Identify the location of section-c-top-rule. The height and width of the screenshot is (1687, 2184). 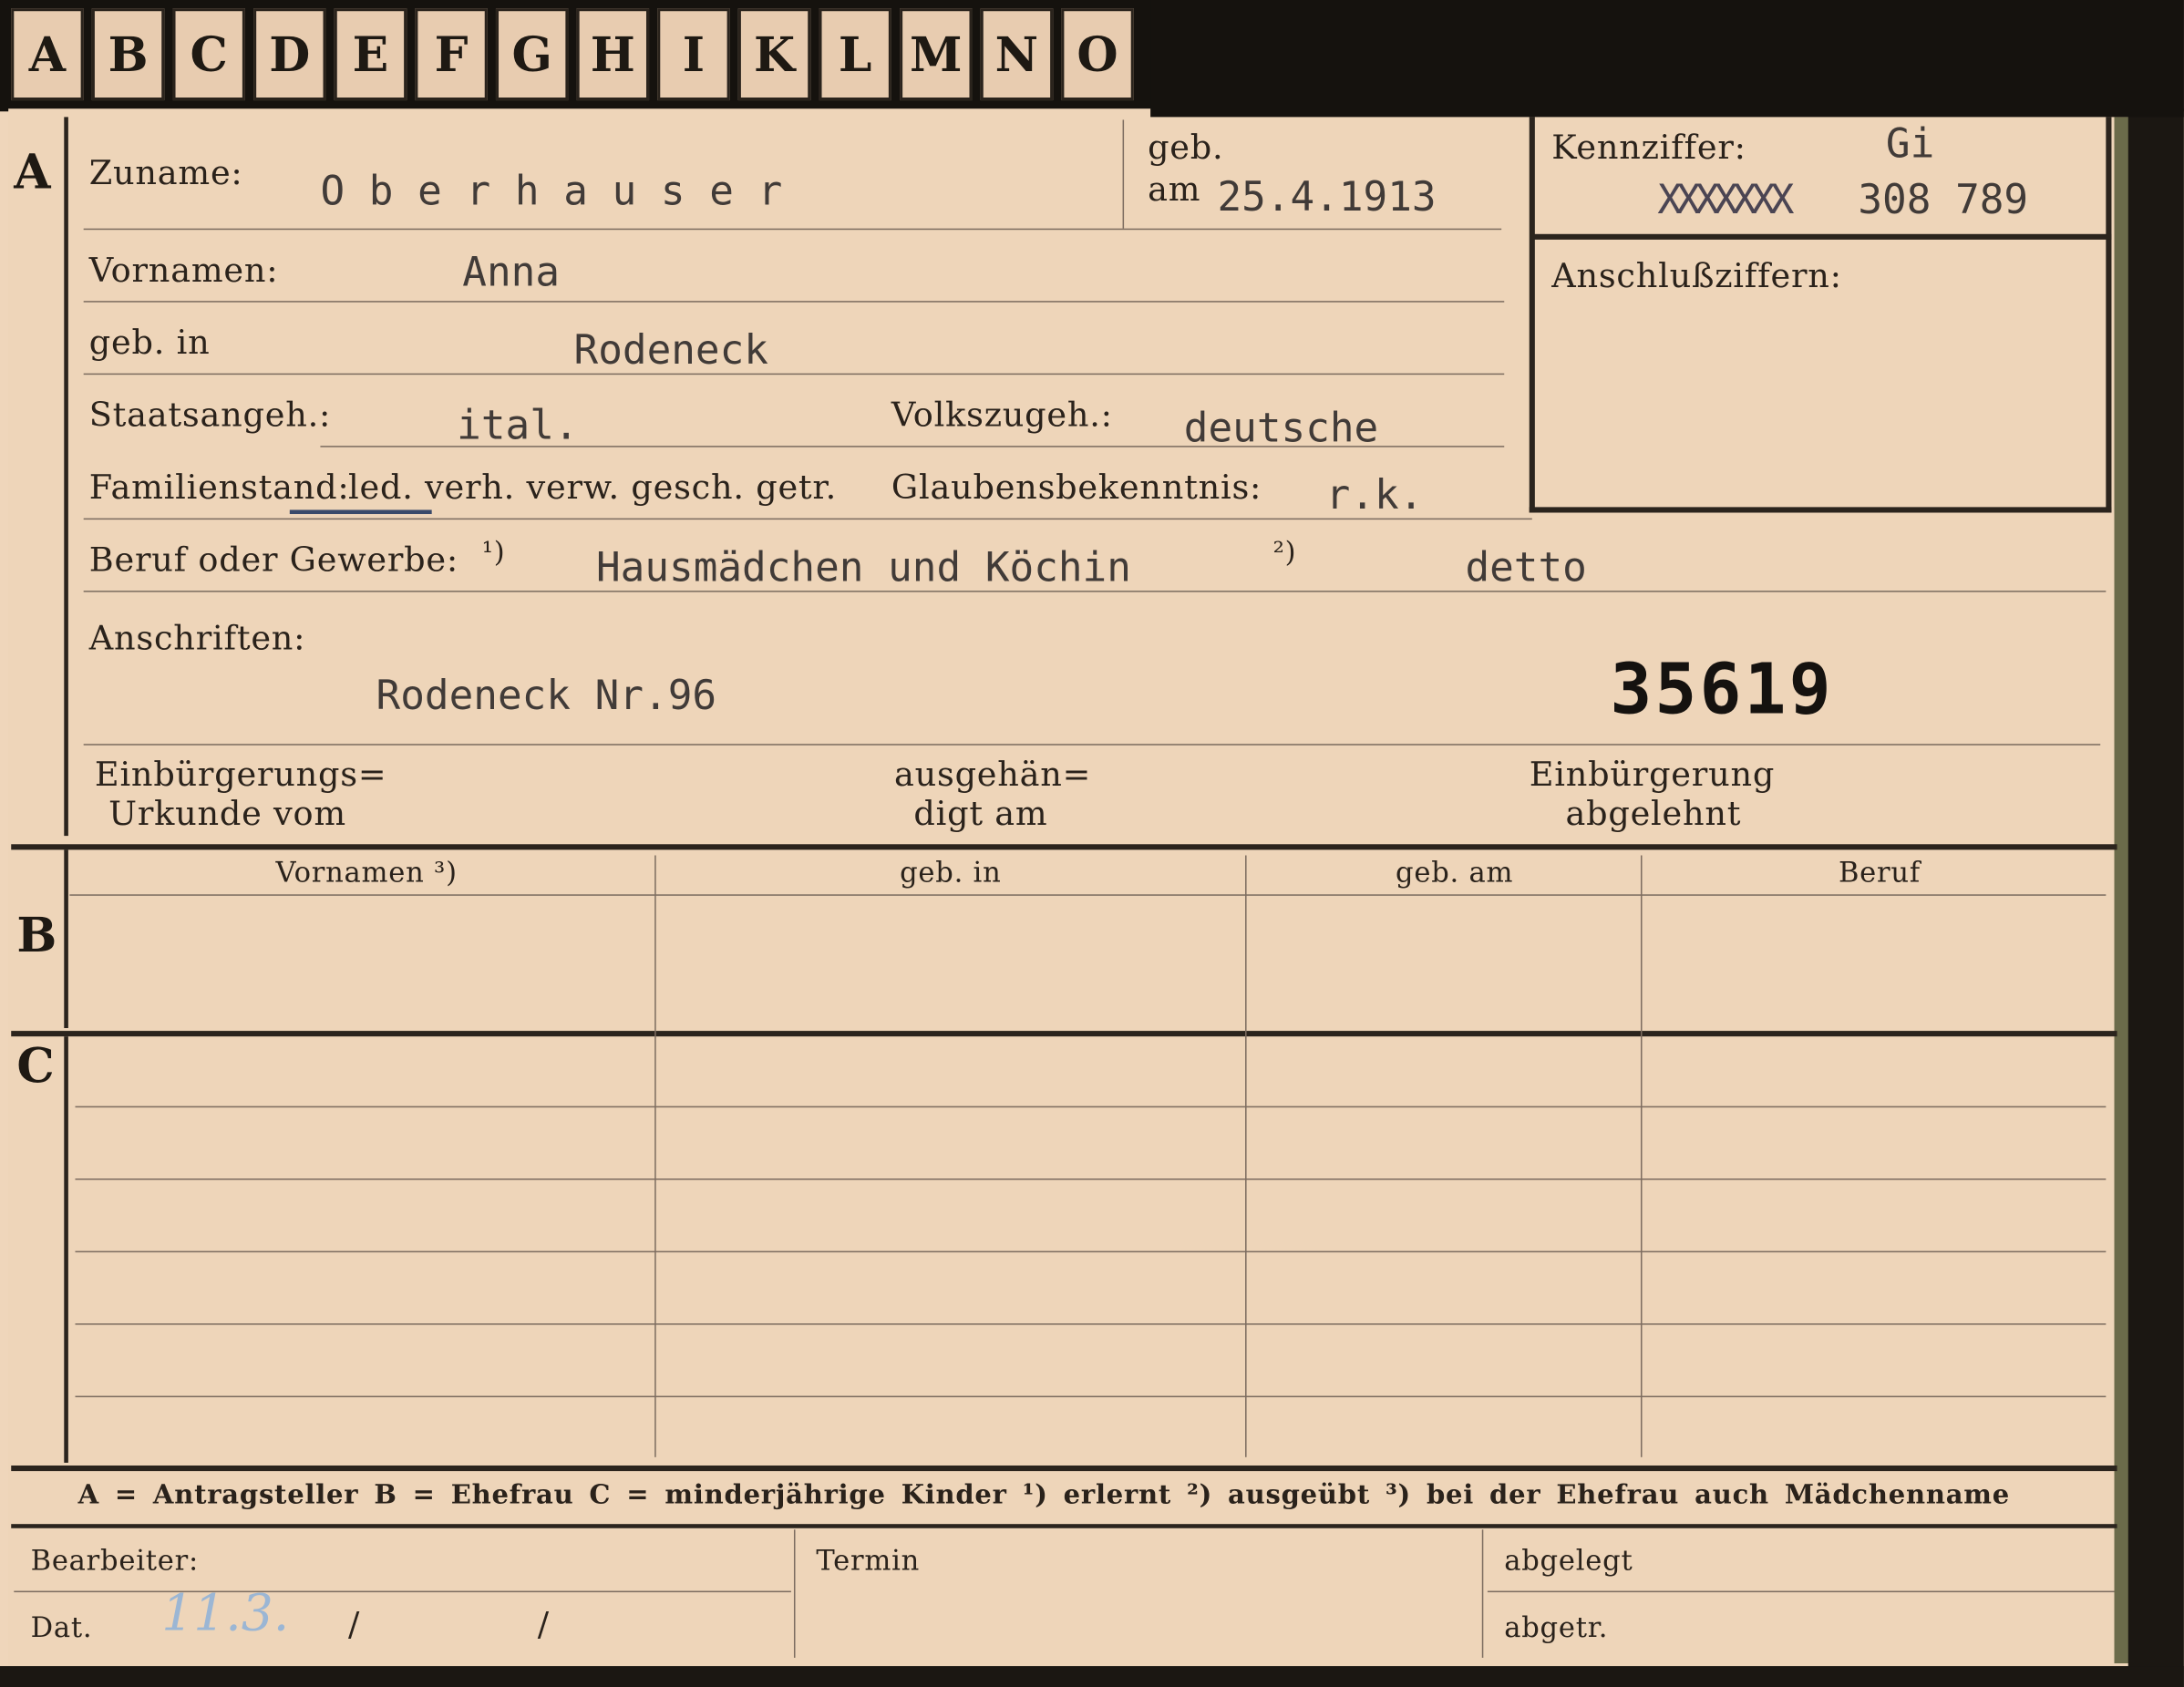
(1064, 1034).